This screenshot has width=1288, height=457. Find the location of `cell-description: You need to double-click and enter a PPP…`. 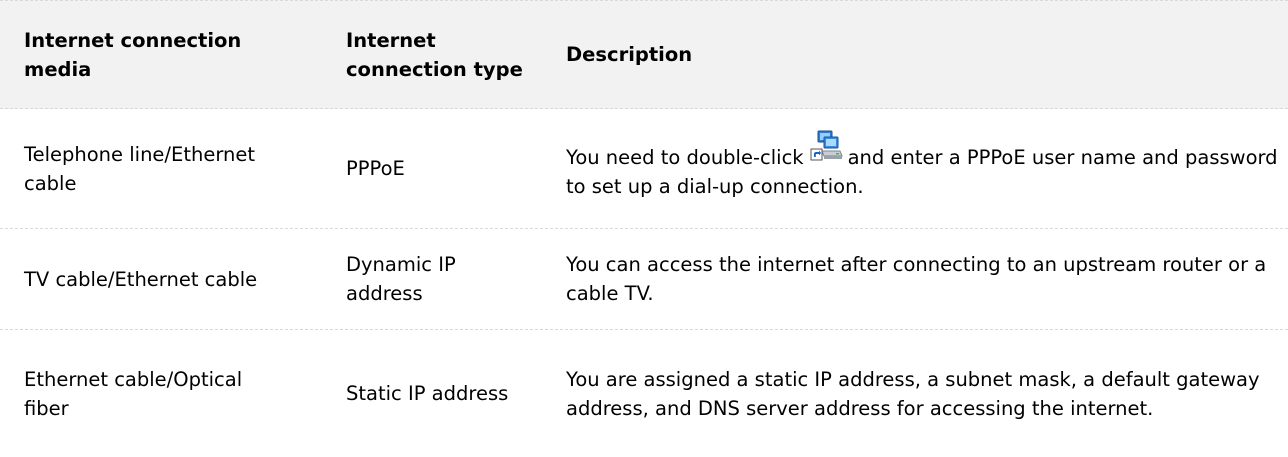

cell-description: You need to double-click and enter a PPP… is located at coordinates (926, 168).